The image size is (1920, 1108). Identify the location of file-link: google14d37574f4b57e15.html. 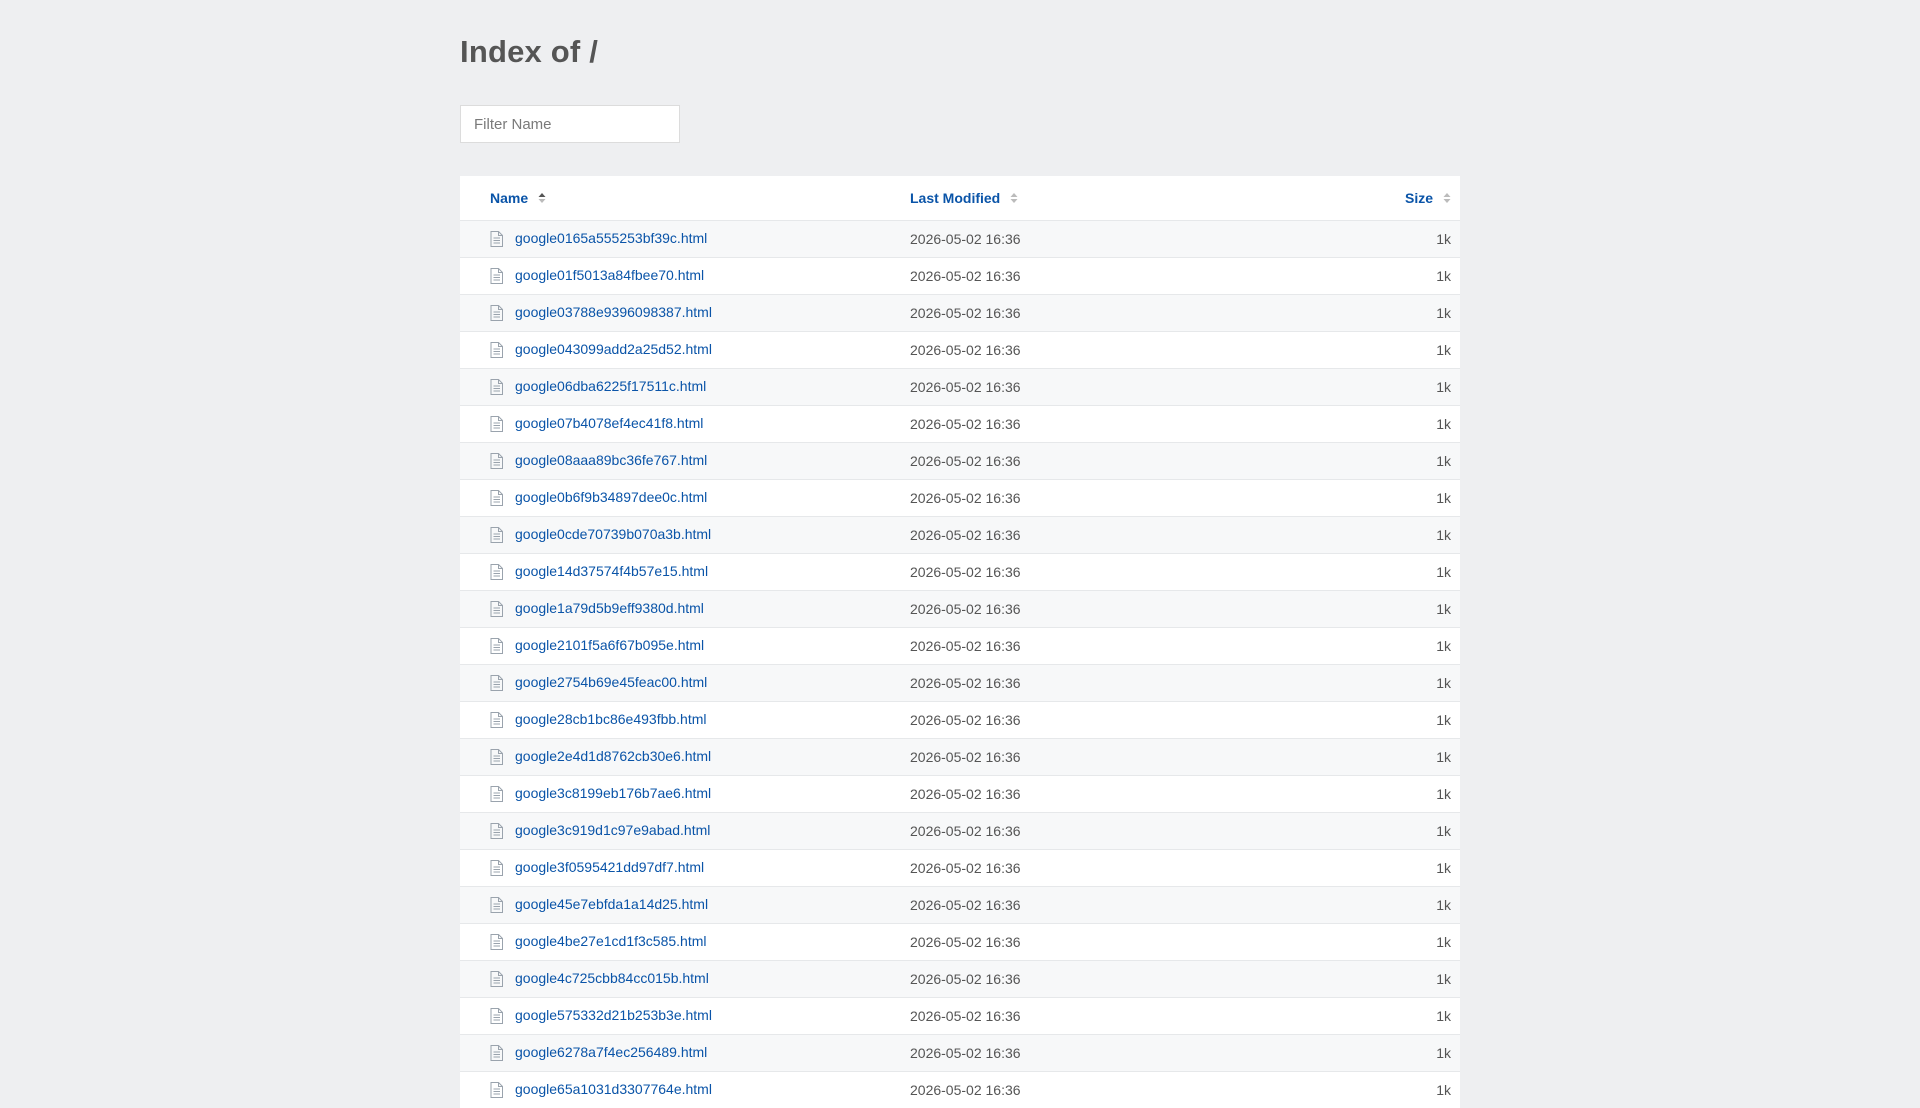
(599, 571).